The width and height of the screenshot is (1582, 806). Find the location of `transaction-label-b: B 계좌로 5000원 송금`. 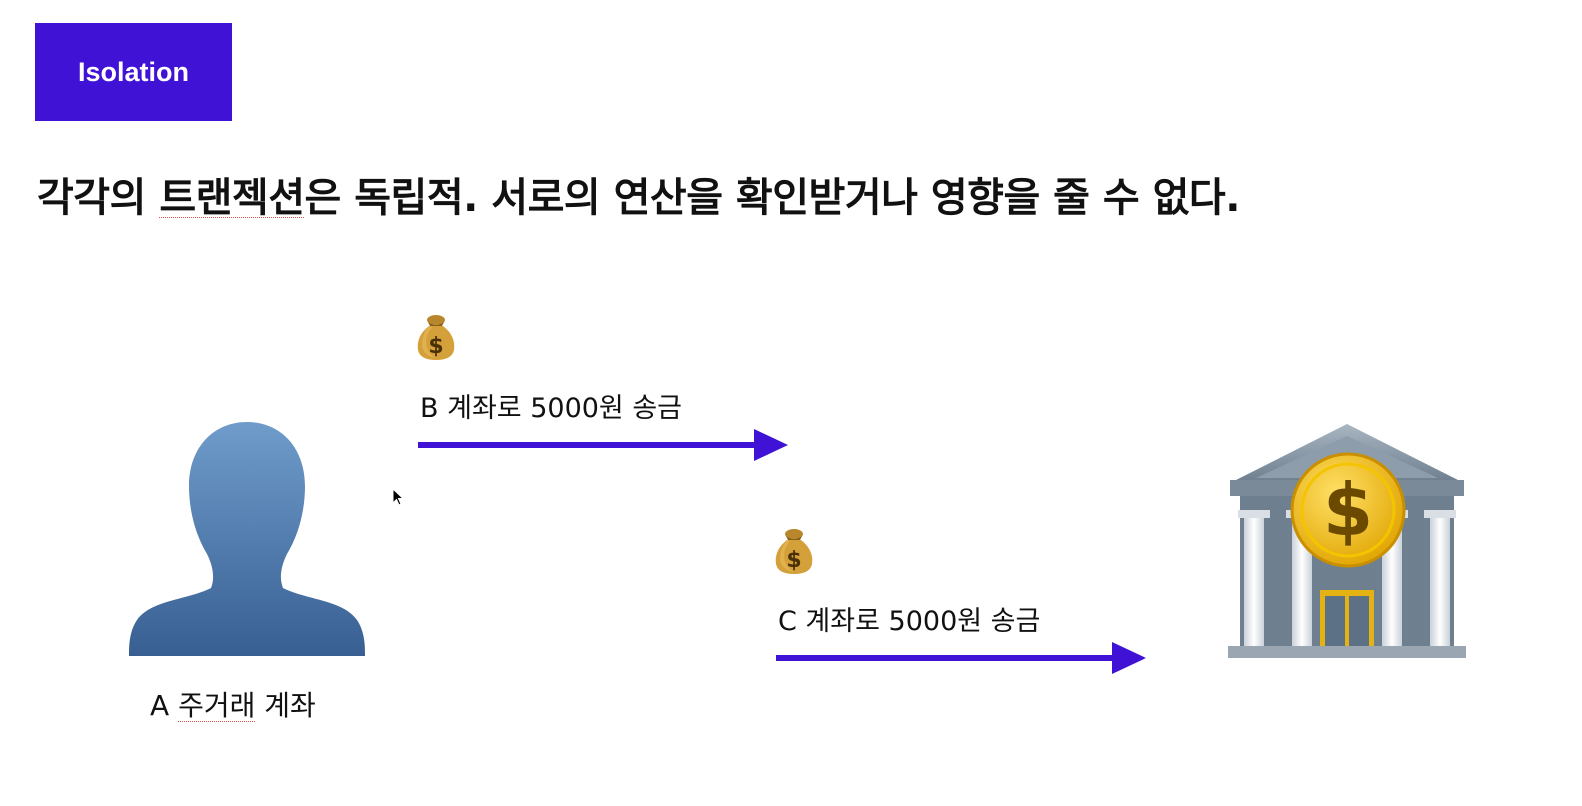

transaction-label-b: B 계좌로 5000원 송금 is located at coordinates (551, 408).